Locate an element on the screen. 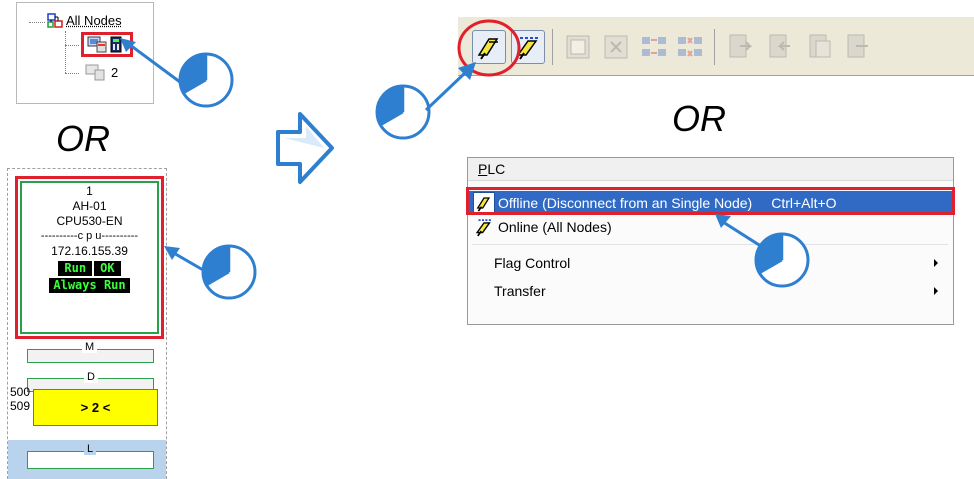  address-top: 500 is located at coordinates (20, 392).